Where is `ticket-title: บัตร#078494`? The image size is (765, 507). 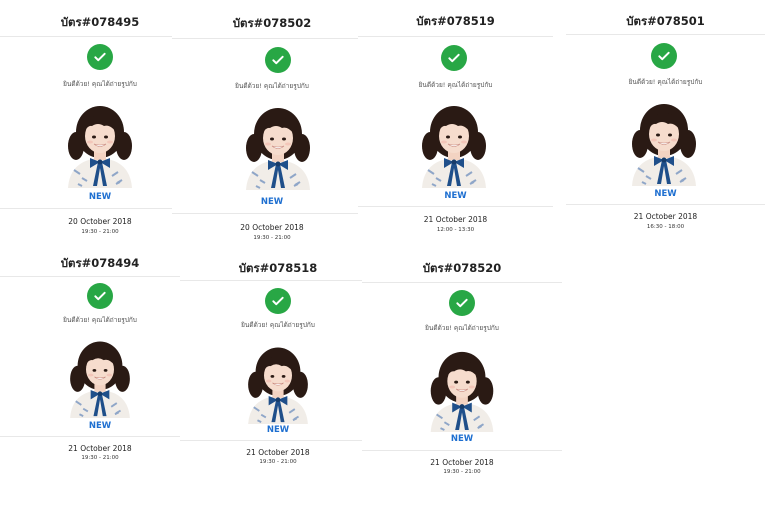
ticket-title: บัตร#078494 is located at coordinates (100, 263).